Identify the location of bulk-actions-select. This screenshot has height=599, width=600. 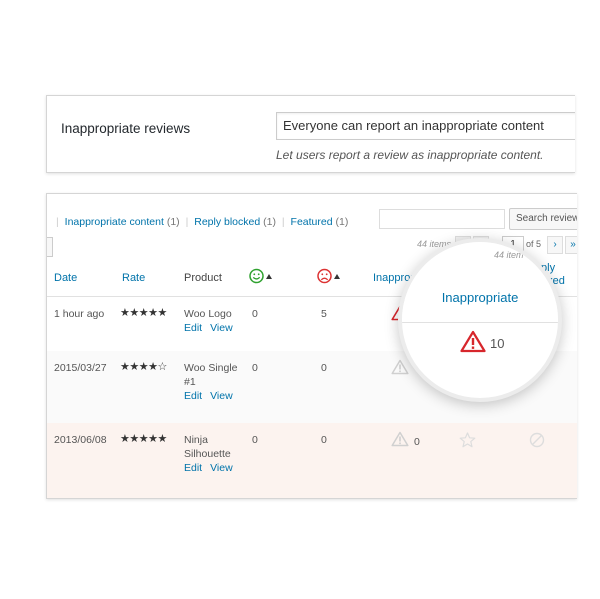
(50, 247).